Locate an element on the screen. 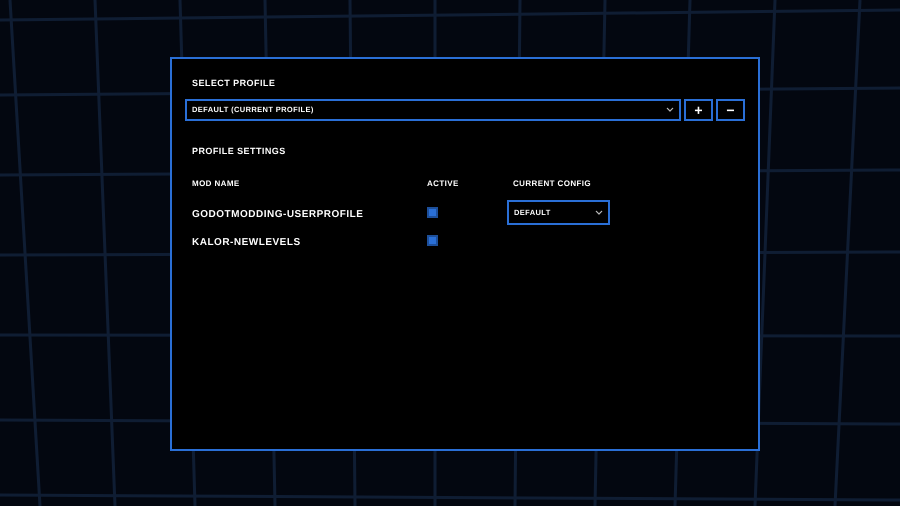 The image size is (900, 506). column-header: MOD NAME is located at coordinates (216, 184).